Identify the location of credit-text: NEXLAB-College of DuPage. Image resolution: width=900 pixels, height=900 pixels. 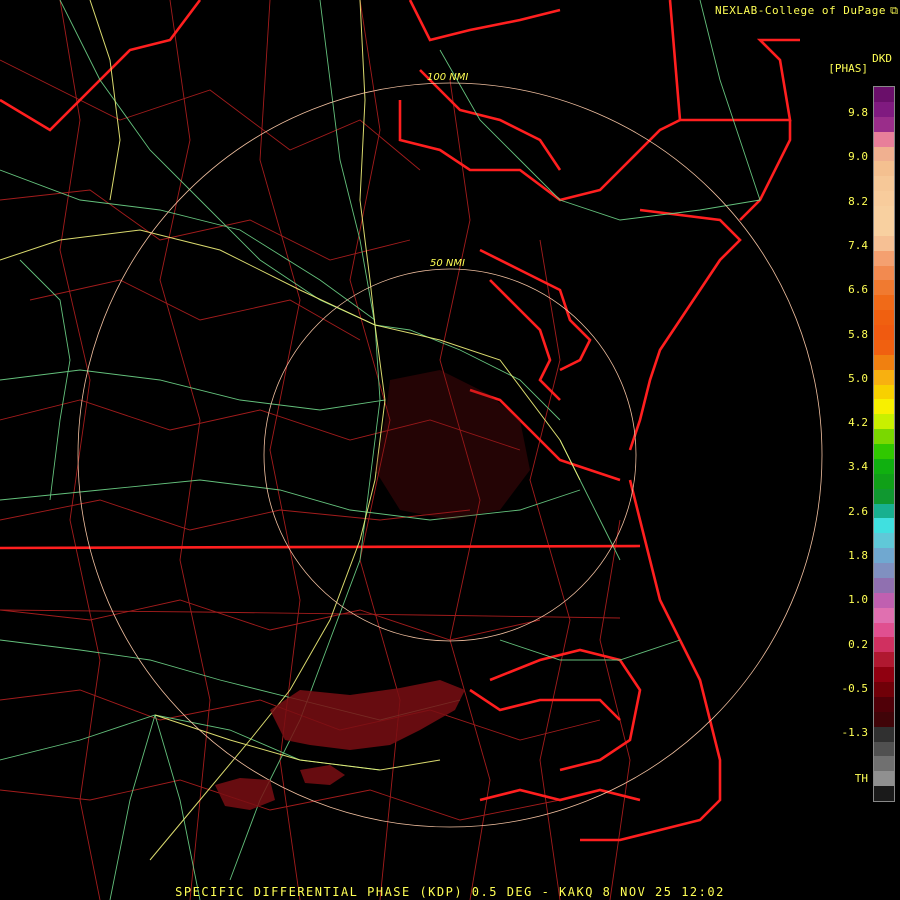
(800, 10).